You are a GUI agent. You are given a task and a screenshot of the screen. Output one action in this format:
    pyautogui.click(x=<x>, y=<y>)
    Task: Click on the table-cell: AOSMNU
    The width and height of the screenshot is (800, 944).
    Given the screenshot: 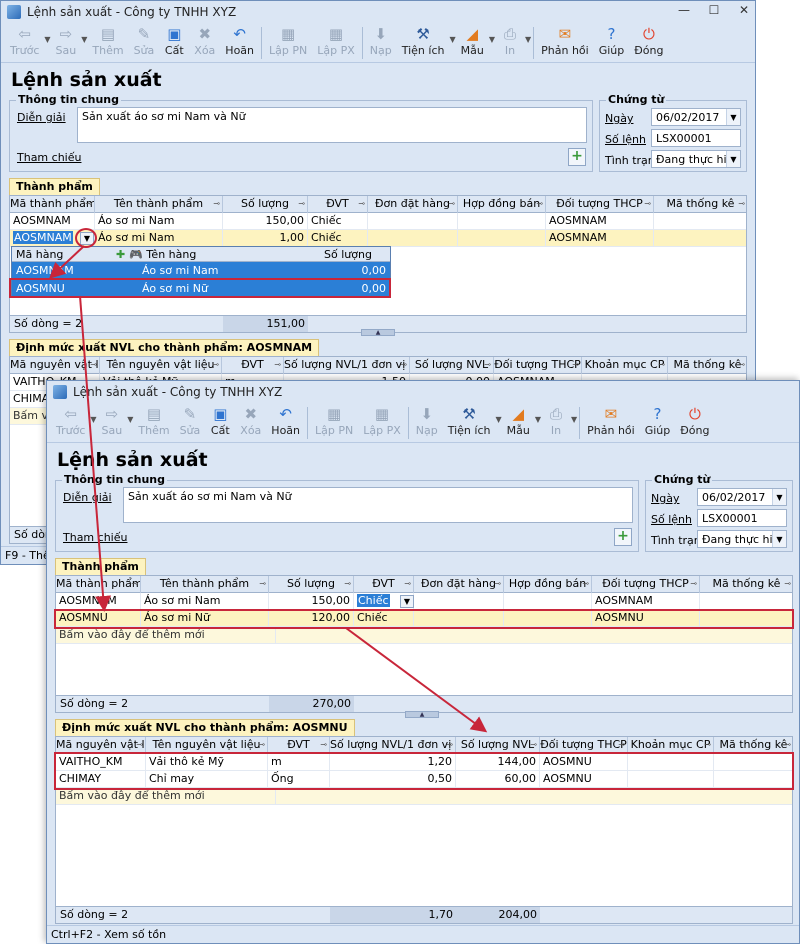 What is the action you would take?
    pyautogui.click(x=584, y=779)
    